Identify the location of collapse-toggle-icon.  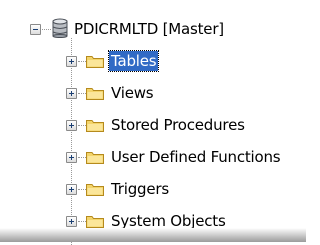
(35, 29).